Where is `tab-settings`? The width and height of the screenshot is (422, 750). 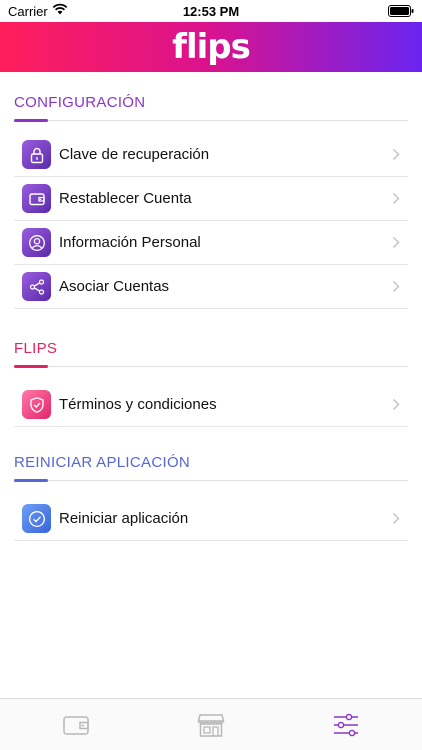 tab-settings is located at coordinates (346, 724).